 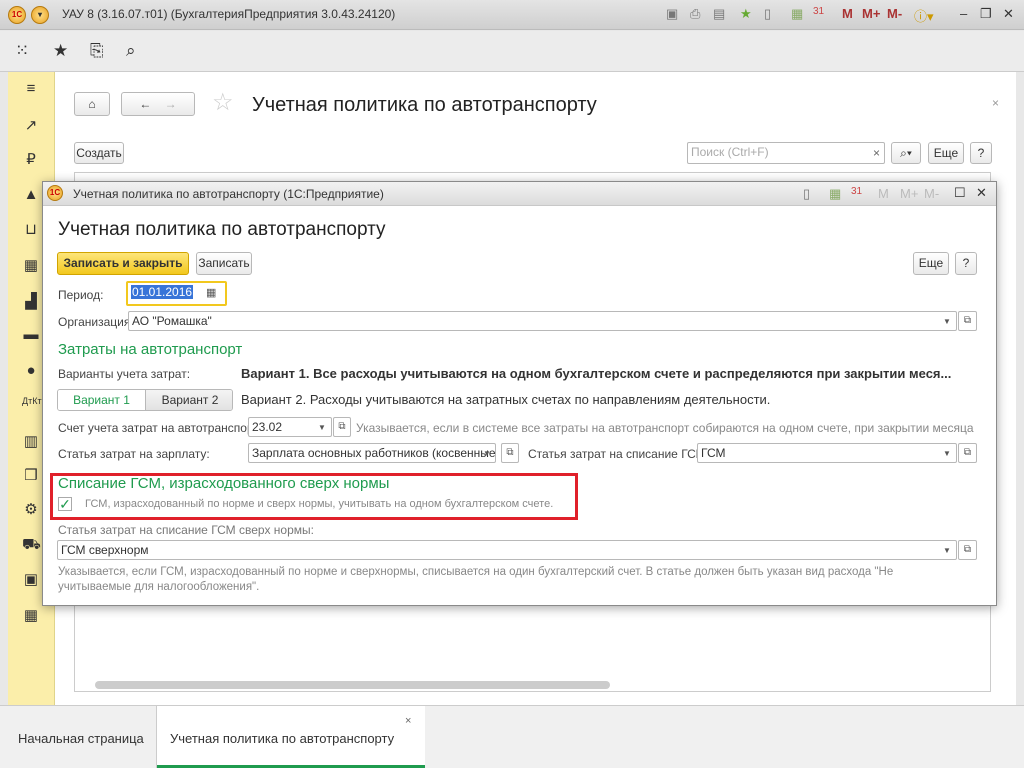 What do you see at coordinates (60, 51) in the screenshot?
I see `favorites-star-icon: ★` at bounding box center [60, 51].